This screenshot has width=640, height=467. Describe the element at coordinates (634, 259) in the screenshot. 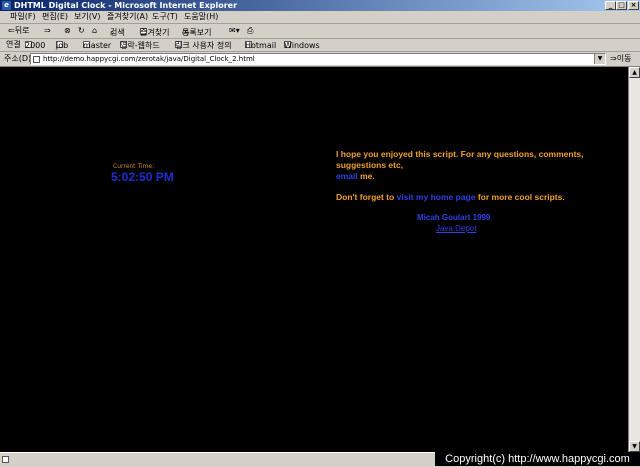

I see `vertical-scrollbar: ▲ ▼` at that location.